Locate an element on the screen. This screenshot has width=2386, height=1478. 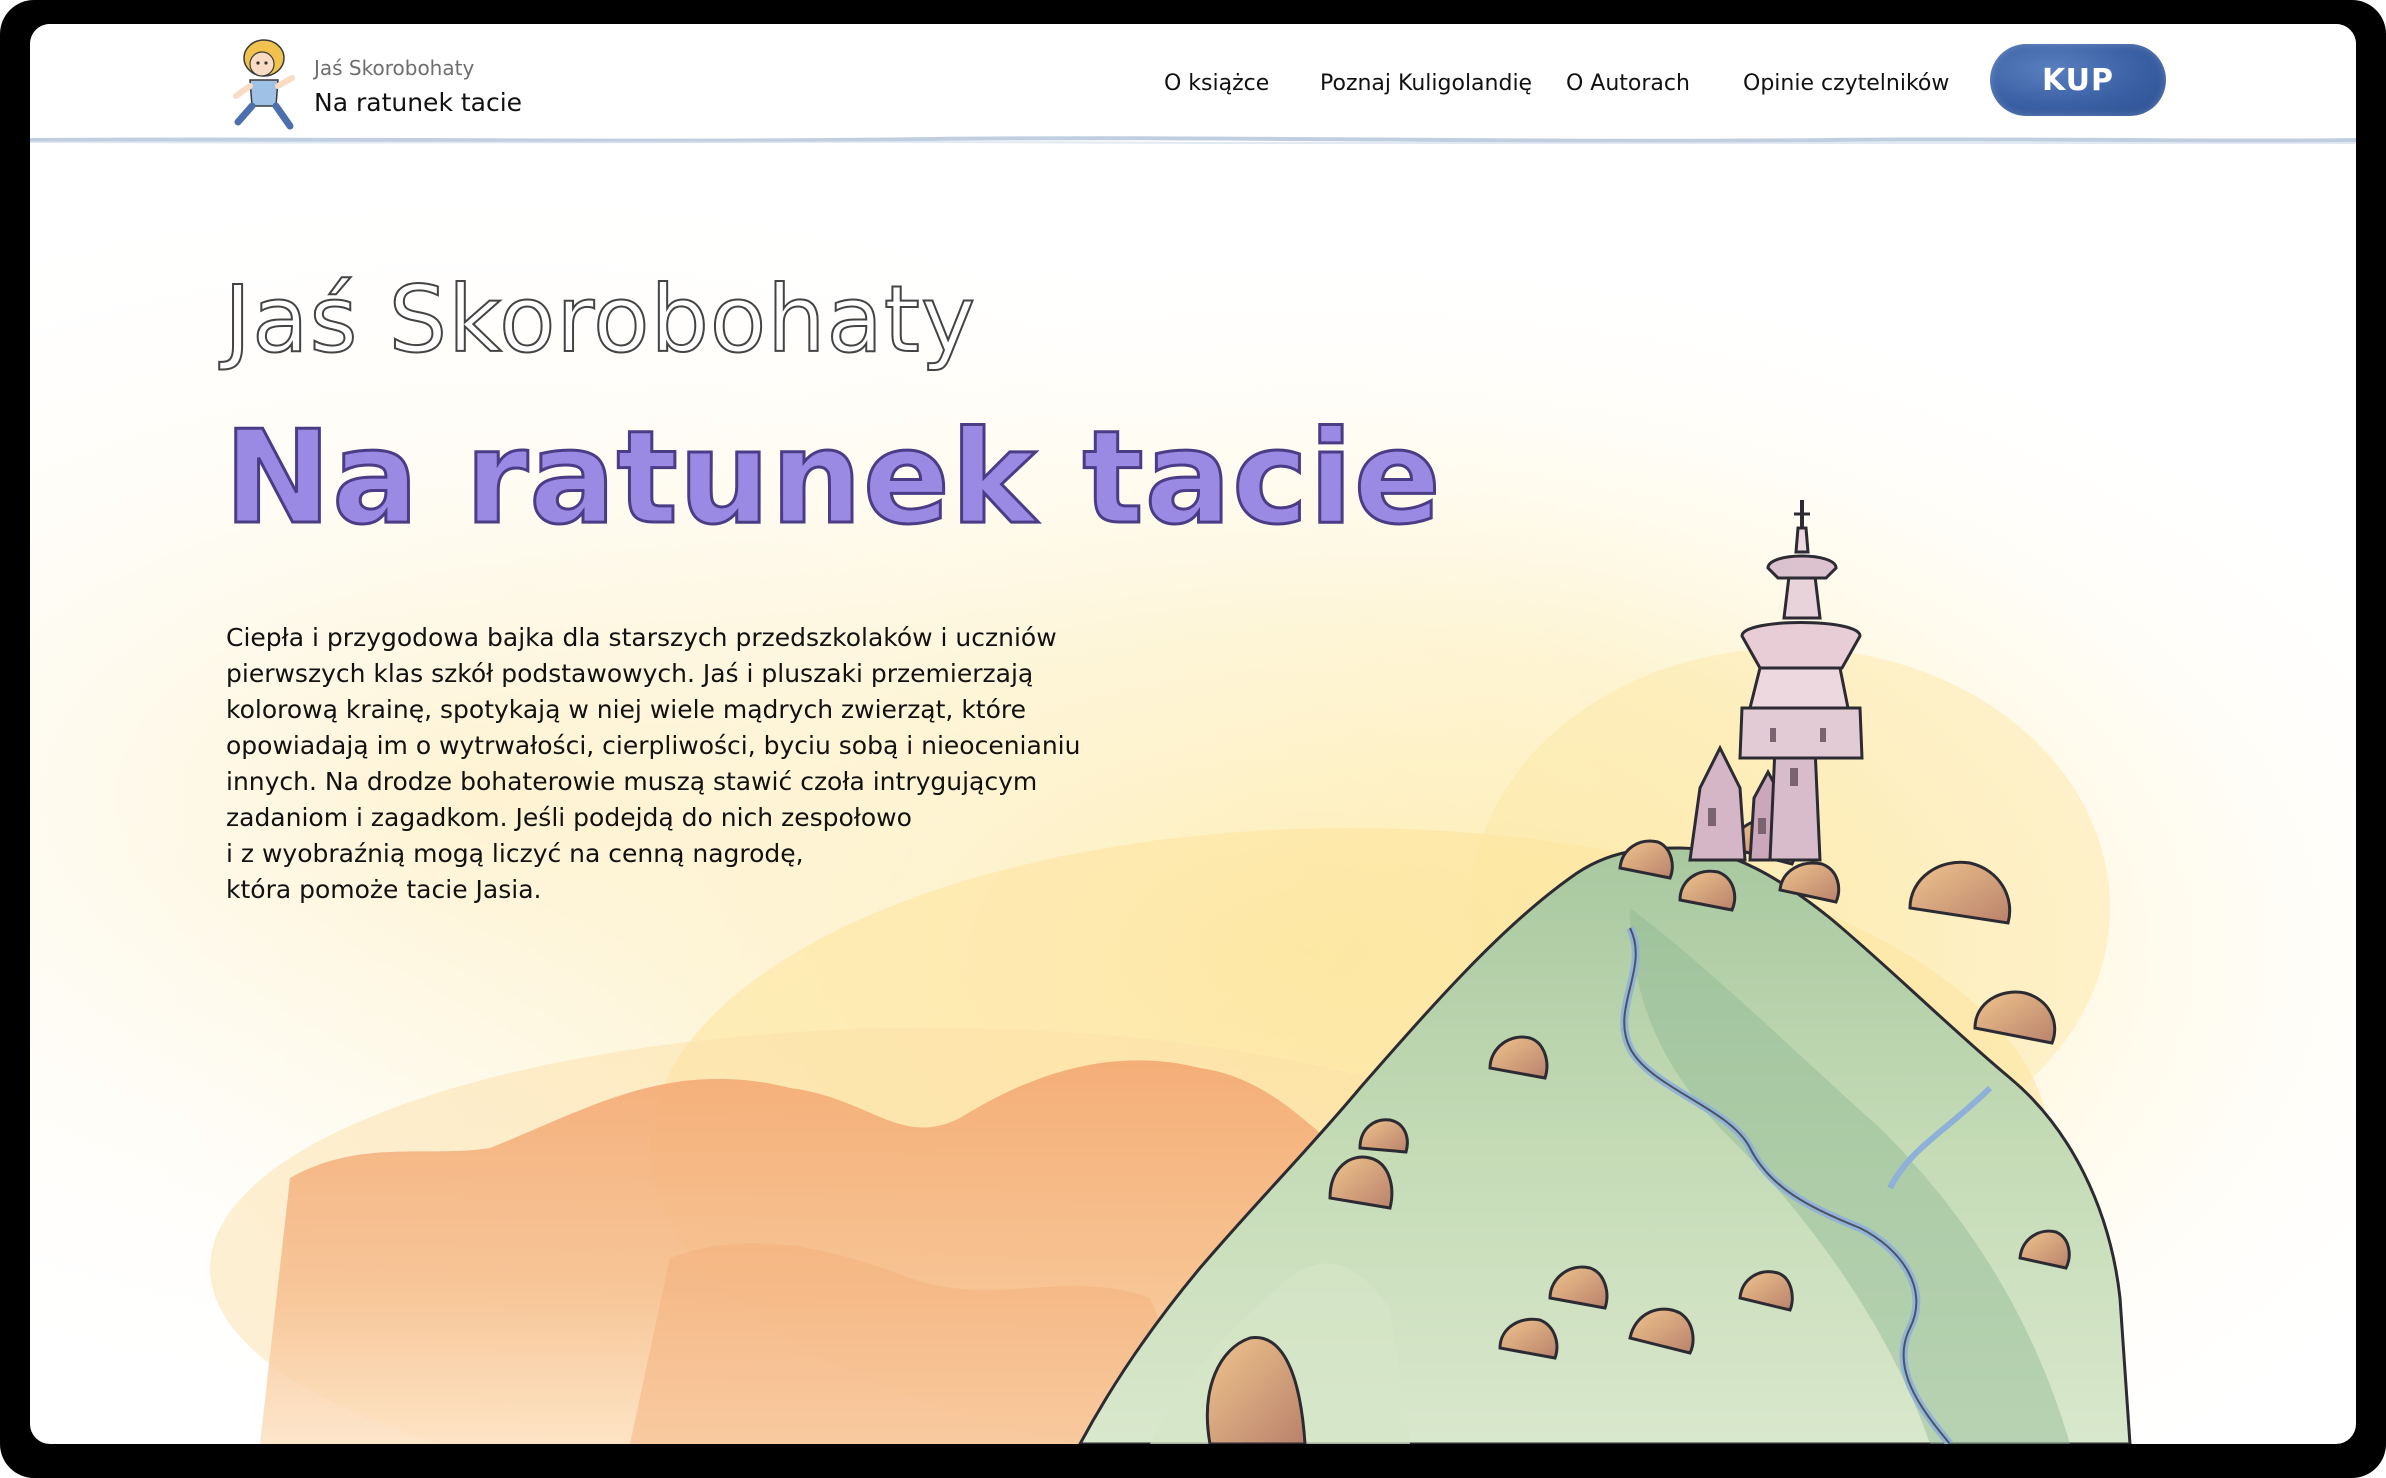
logo-subtitle: Jaś Skorobohaty is located at coordinates (394, 68).